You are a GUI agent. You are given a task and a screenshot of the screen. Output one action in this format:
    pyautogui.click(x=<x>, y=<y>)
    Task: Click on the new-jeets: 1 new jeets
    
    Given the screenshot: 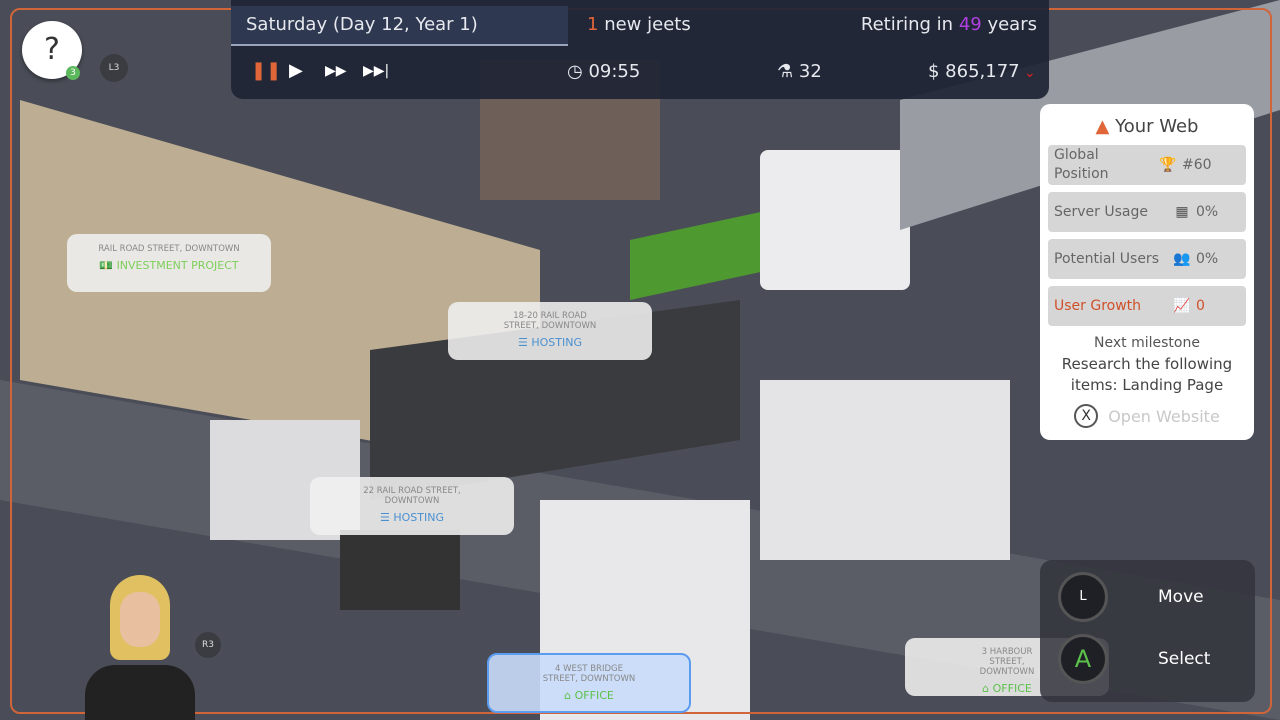 What is the action you would take?
    pyautogui.click(x=639, y=24)
    